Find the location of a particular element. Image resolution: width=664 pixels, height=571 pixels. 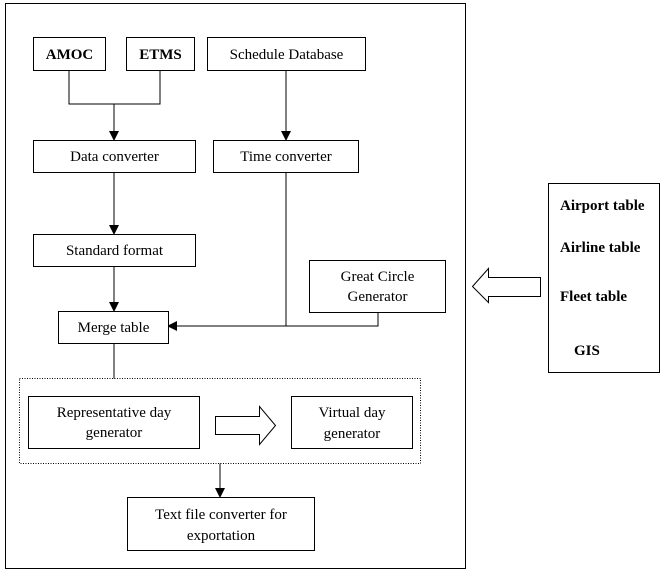

node-label: exportation is located at coordinates (221, 536).